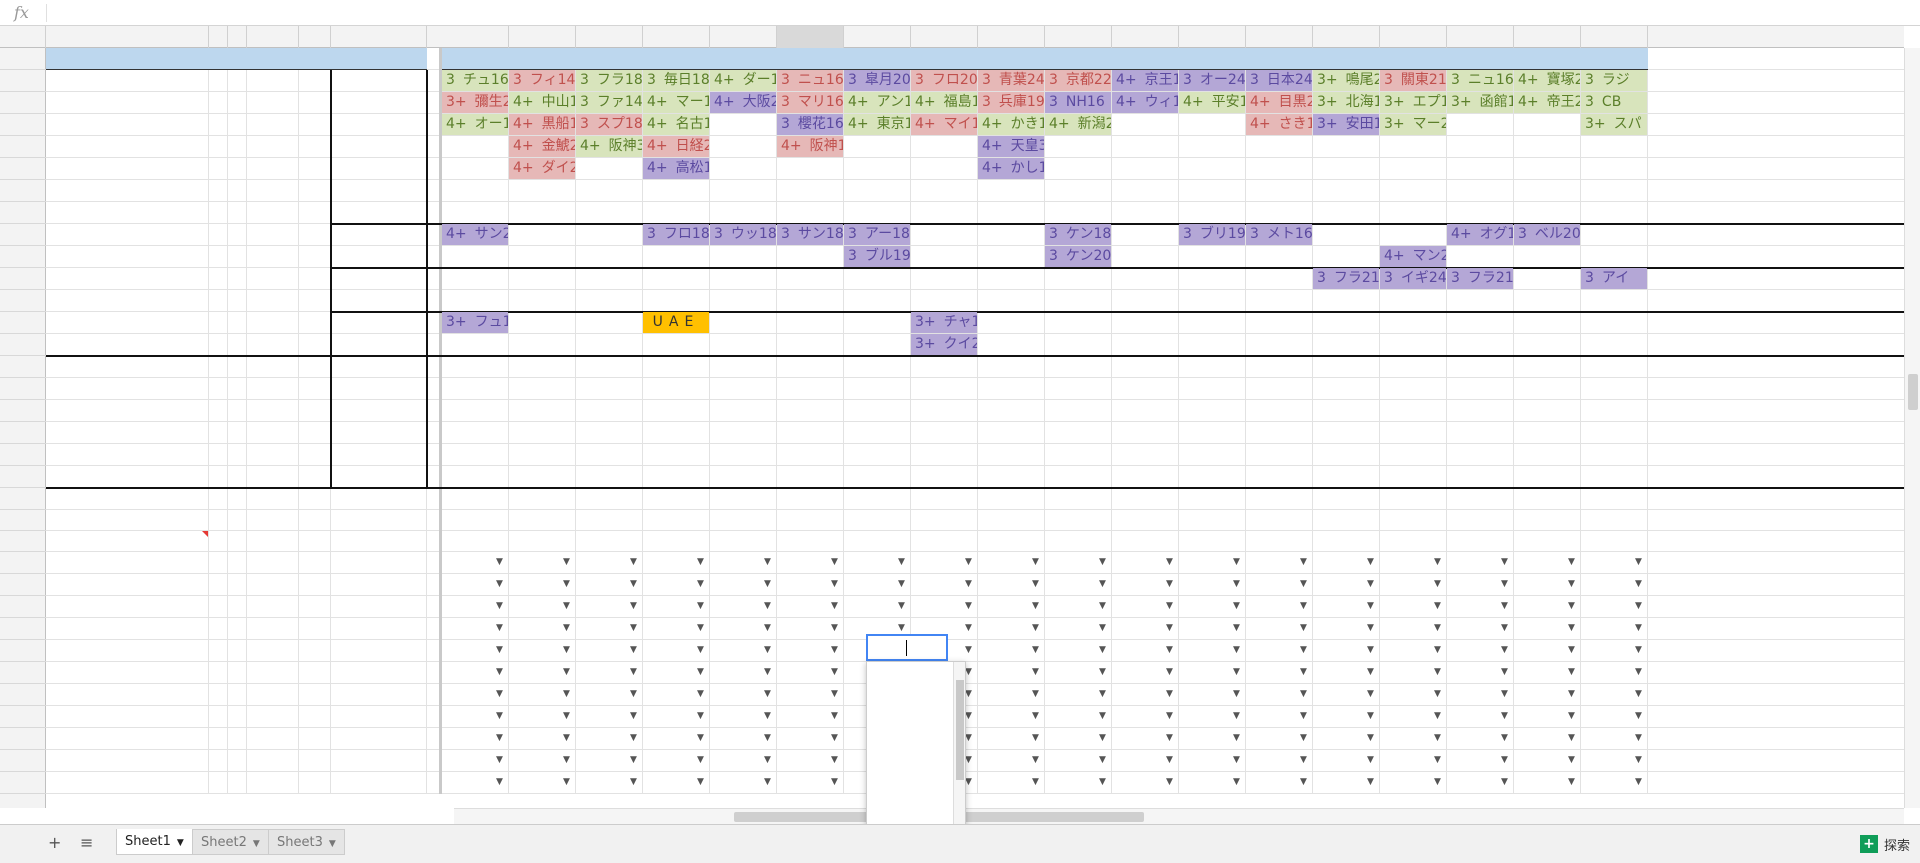 The height and width of the screenshot is (863, 1920). What do you see at coordinates (1413, 102) in the screenshot?
I see `race-cell: 3+ エプ18` at bounding box center [1413, 102].